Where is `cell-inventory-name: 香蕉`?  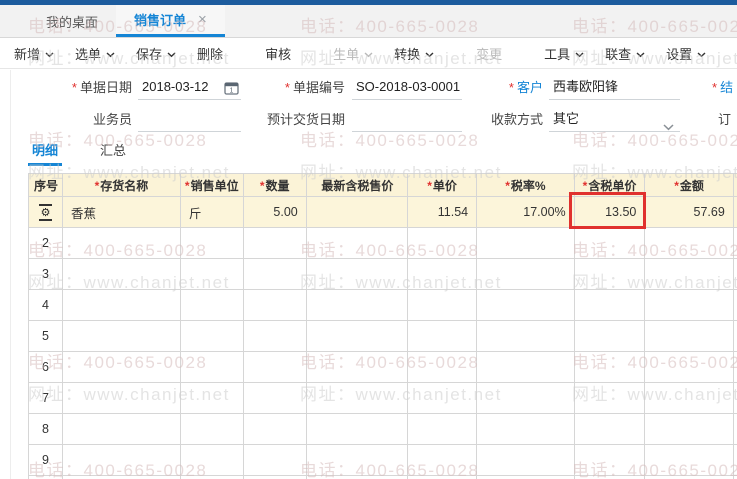 cell-inventory-name: 香蕉 is located at coordinates (121, 212).